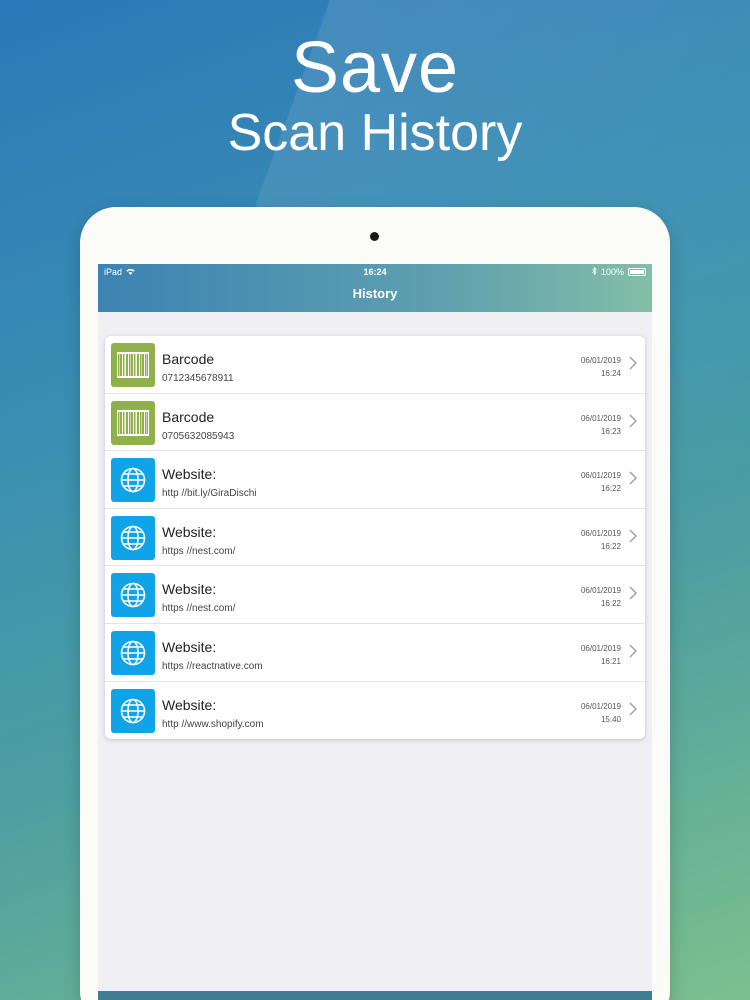 This screenshot has height=1000, width=750. I want to click on history-row-value: 0705632085943, so click(198, 436).